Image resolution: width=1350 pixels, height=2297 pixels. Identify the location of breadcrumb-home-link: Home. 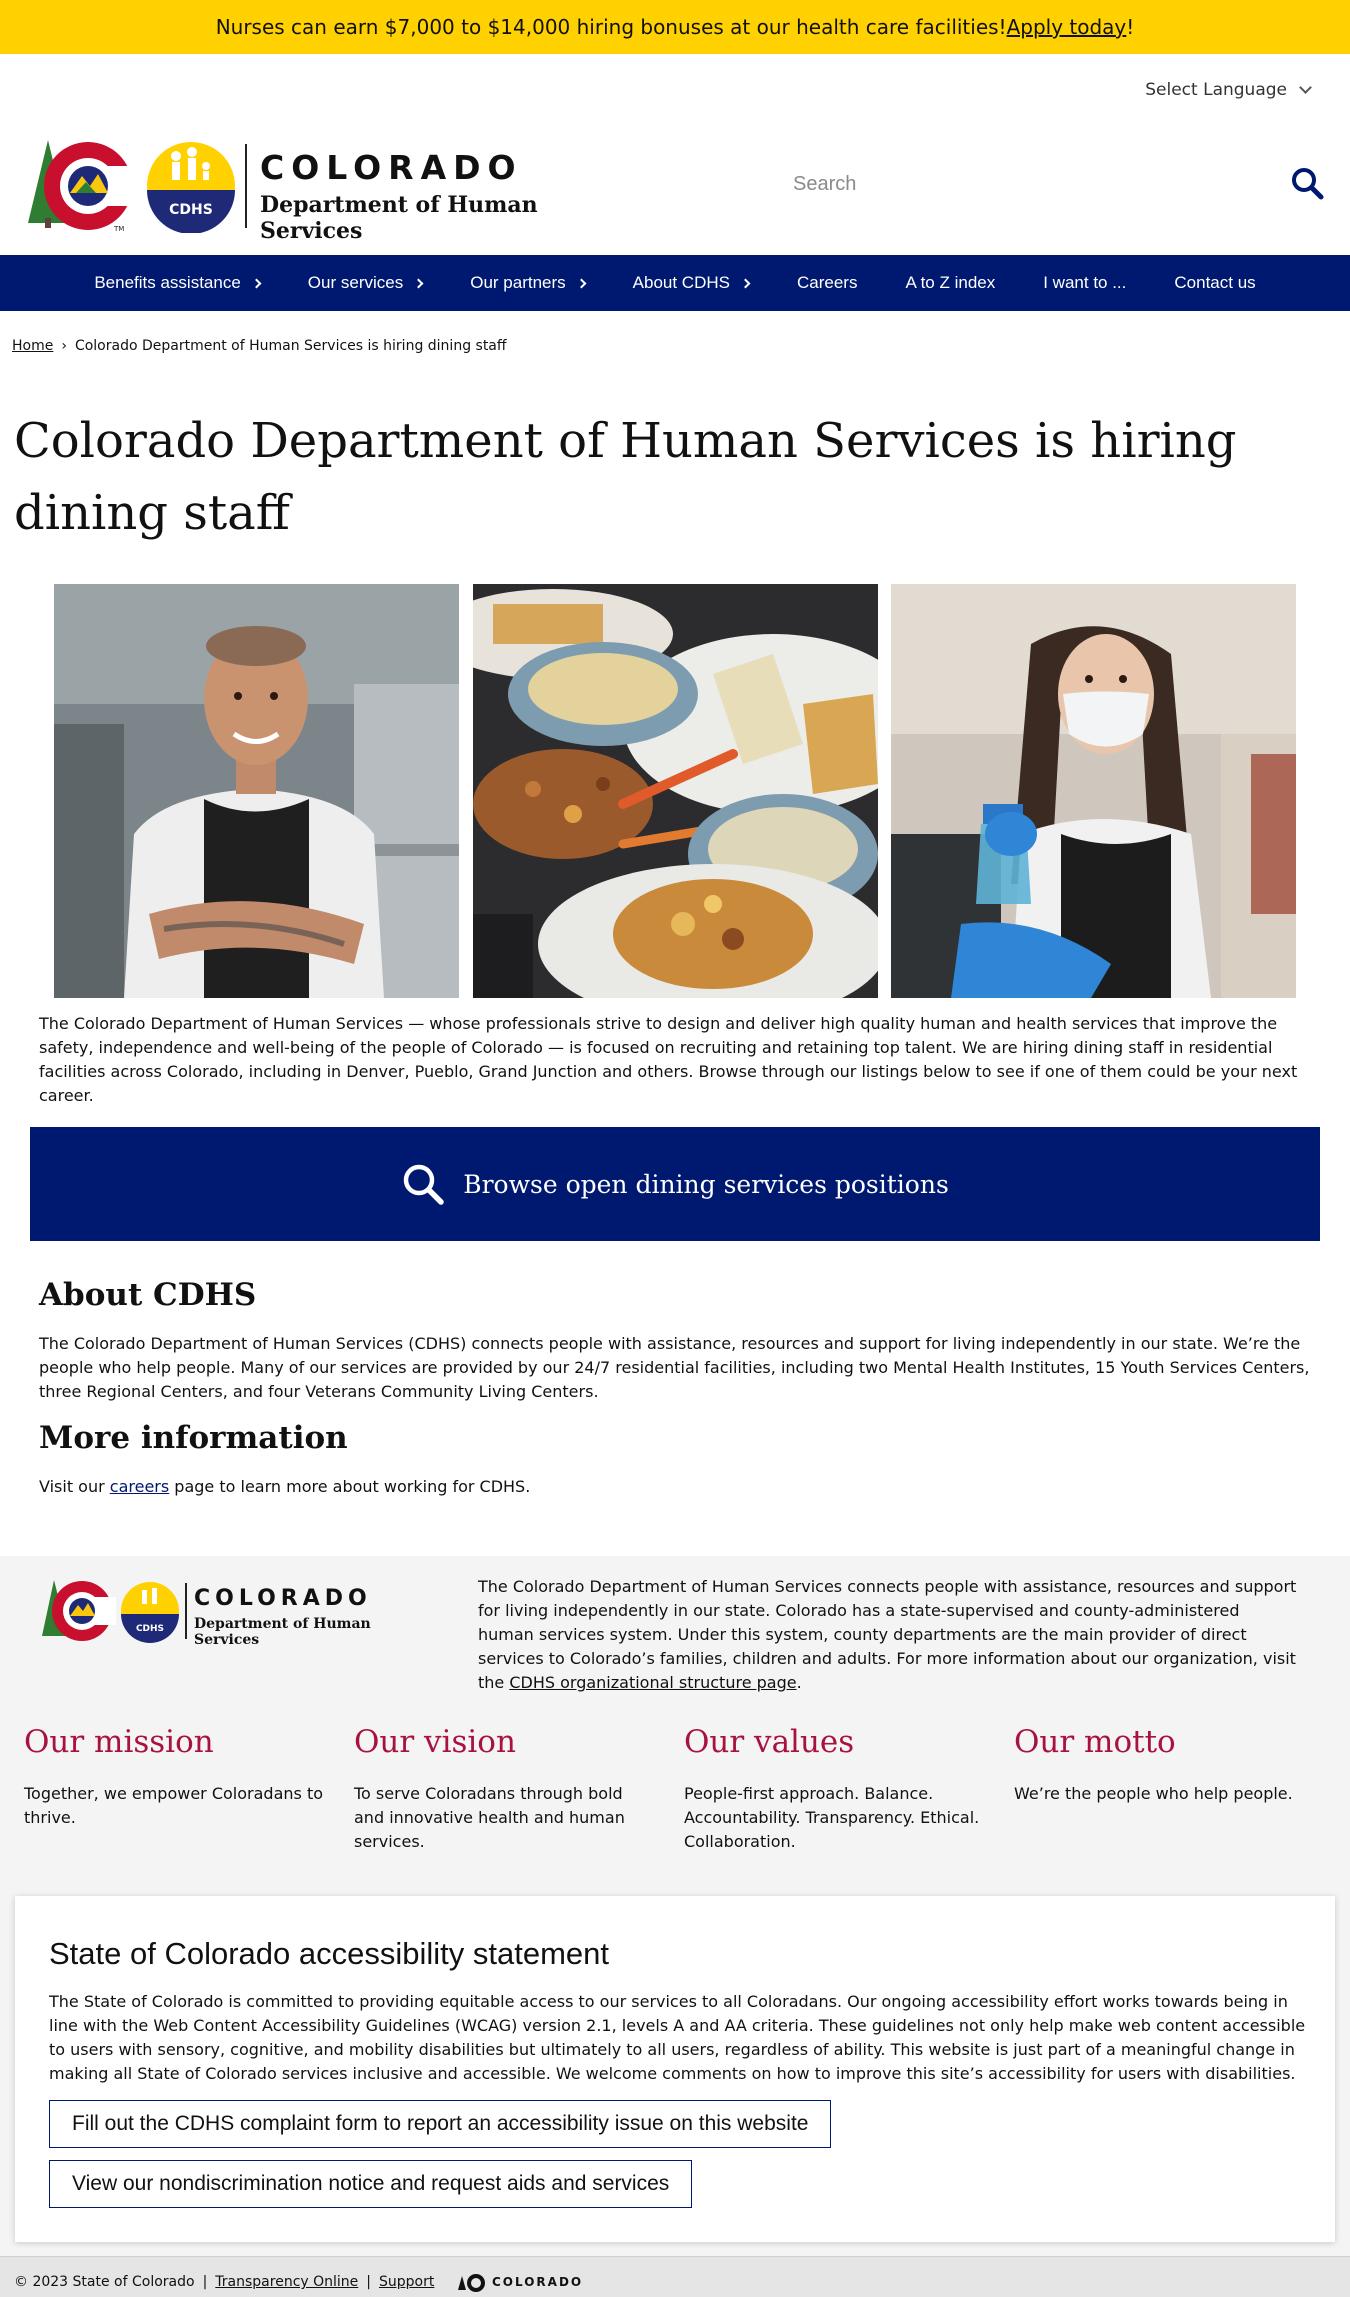
(32, 346).